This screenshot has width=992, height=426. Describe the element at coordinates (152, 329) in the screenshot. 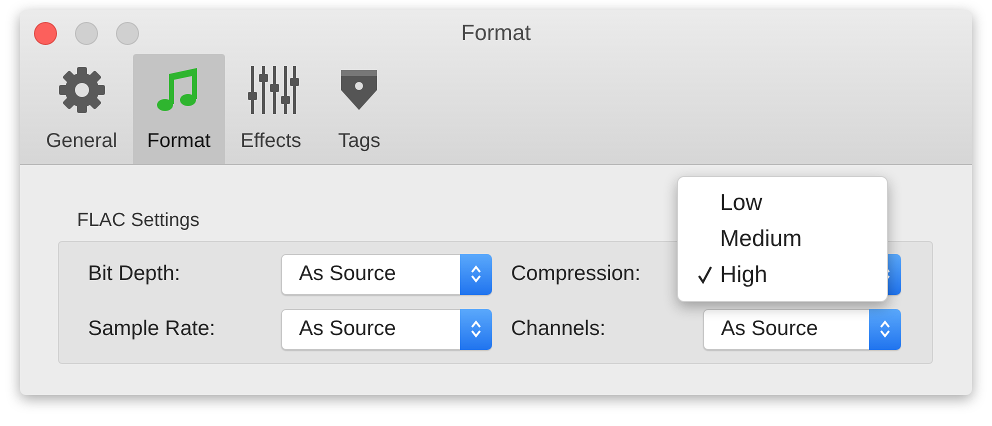

I see `field-label: Sample Rate:` at that location.